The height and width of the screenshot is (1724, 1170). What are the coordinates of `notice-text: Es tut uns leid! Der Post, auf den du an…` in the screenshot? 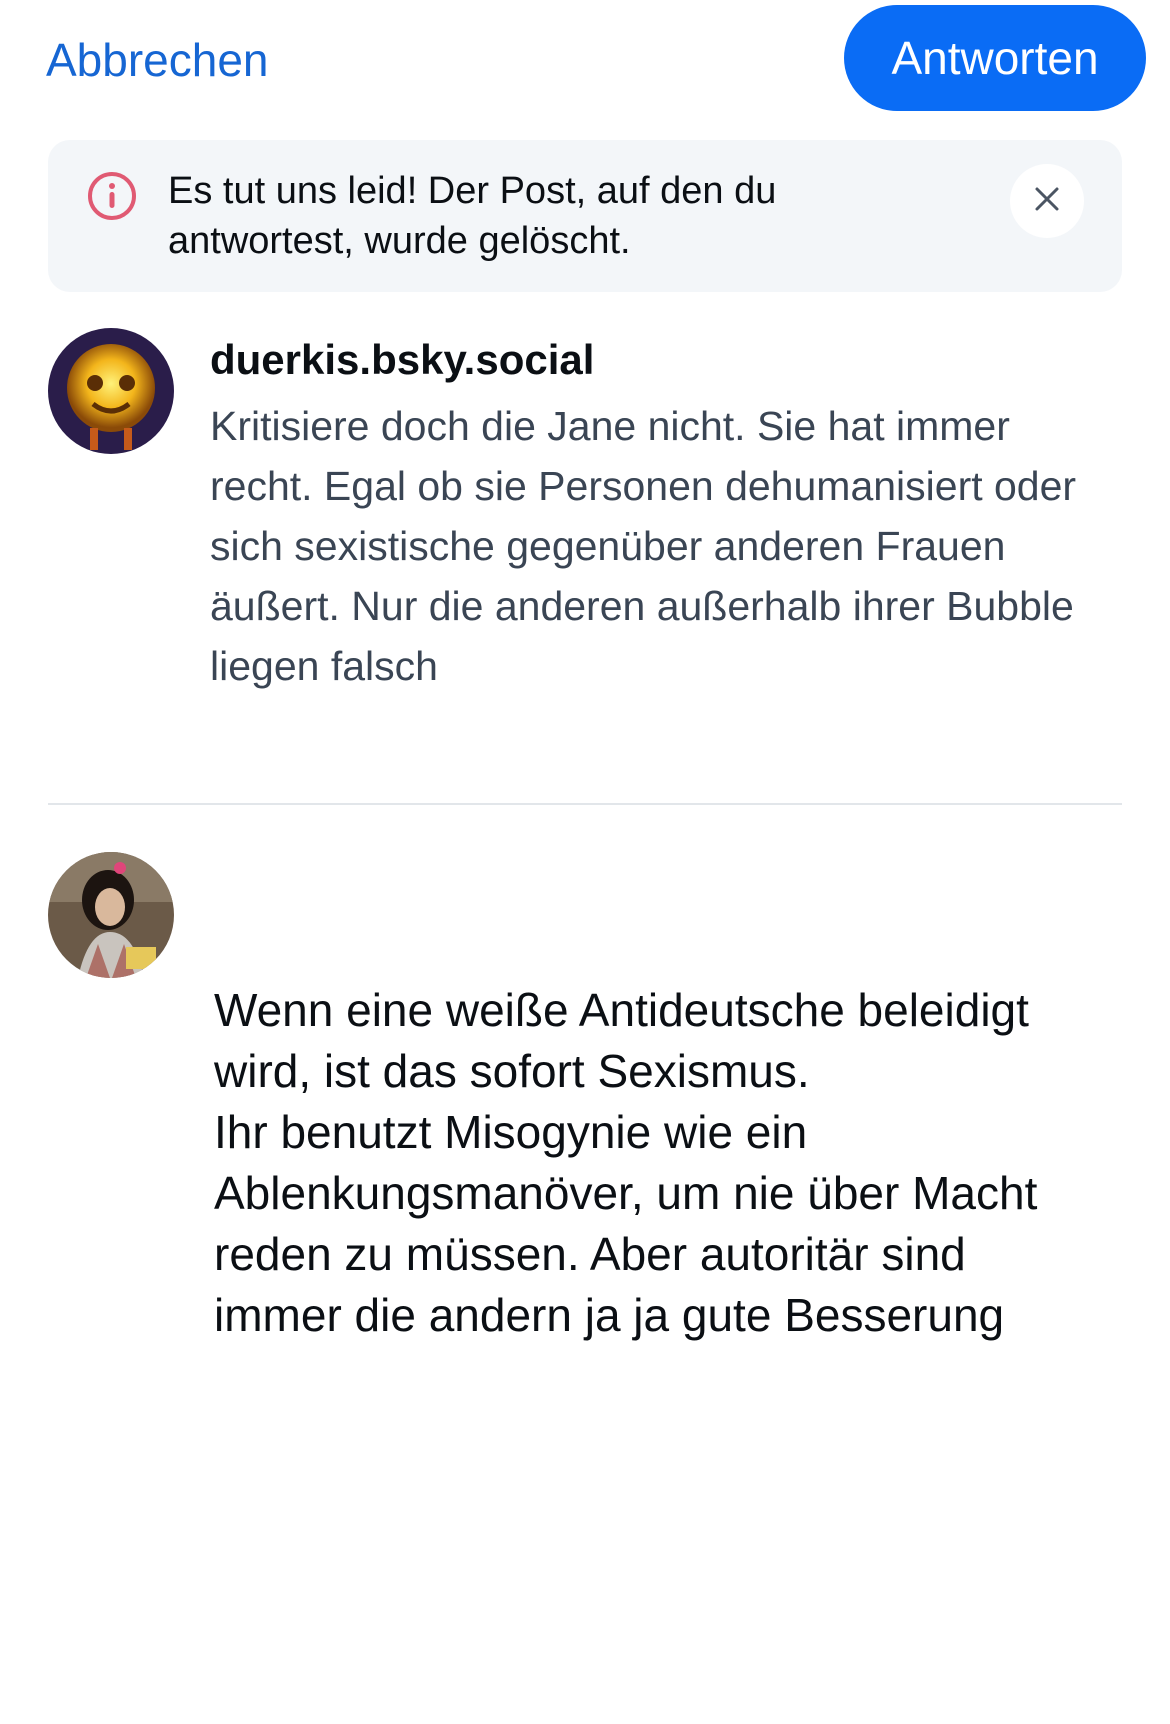 It's located at (472, 216).